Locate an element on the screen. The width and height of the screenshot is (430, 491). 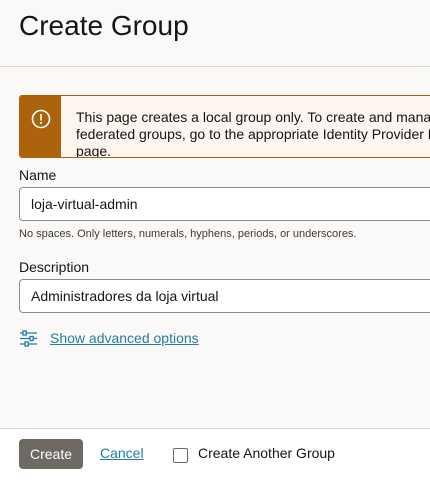
warning-icon is located at coordinates (41, 119).